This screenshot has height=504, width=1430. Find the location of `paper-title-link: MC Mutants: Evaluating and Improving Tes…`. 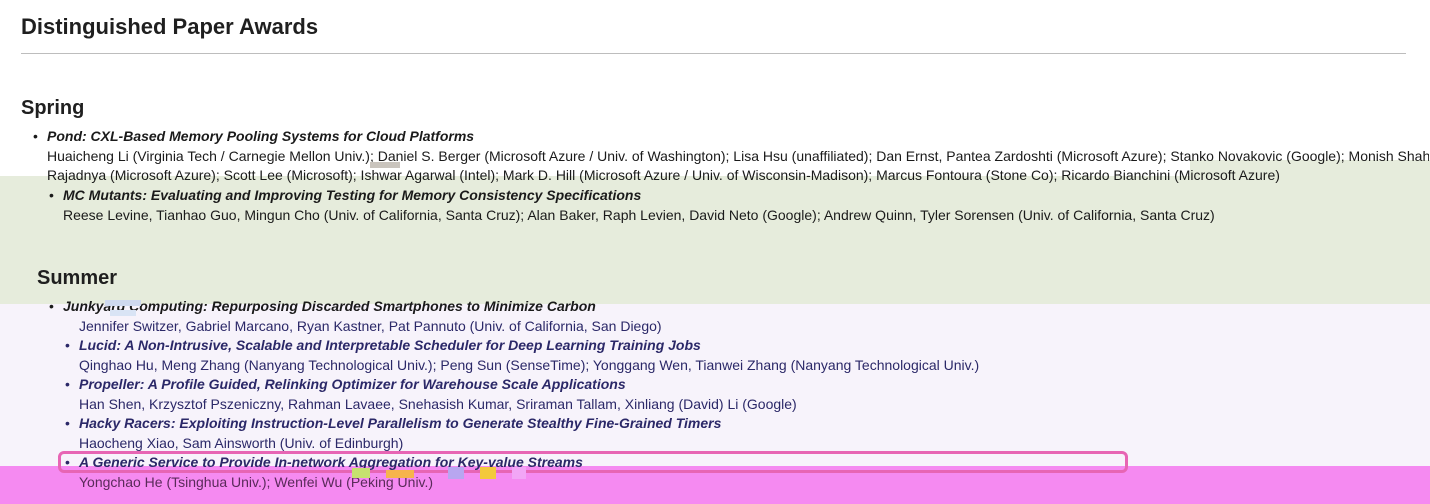

paper-title-link: MC Mutants: Evaluating and Improving Tes… is located at coordinates (639, 195).